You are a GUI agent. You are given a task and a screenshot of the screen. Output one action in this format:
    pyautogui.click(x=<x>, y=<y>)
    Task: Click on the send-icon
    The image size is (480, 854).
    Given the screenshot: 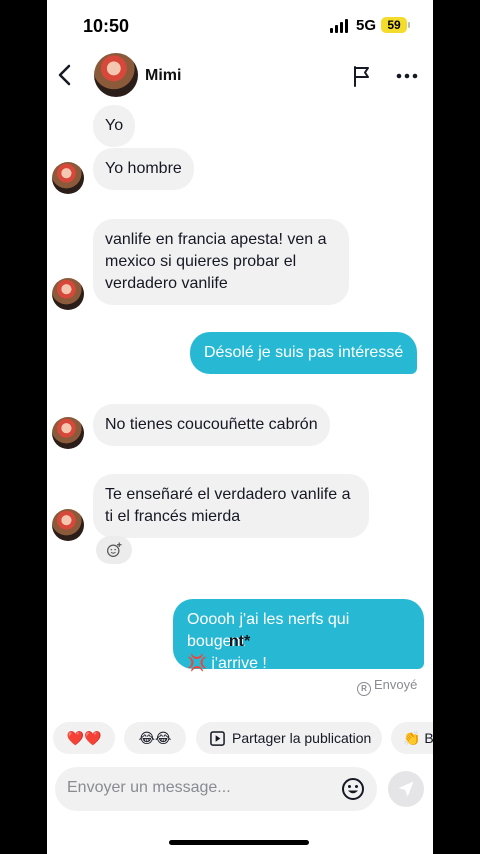 What is the action you would take?
    pyautogui.click(x=406, y=789)
    